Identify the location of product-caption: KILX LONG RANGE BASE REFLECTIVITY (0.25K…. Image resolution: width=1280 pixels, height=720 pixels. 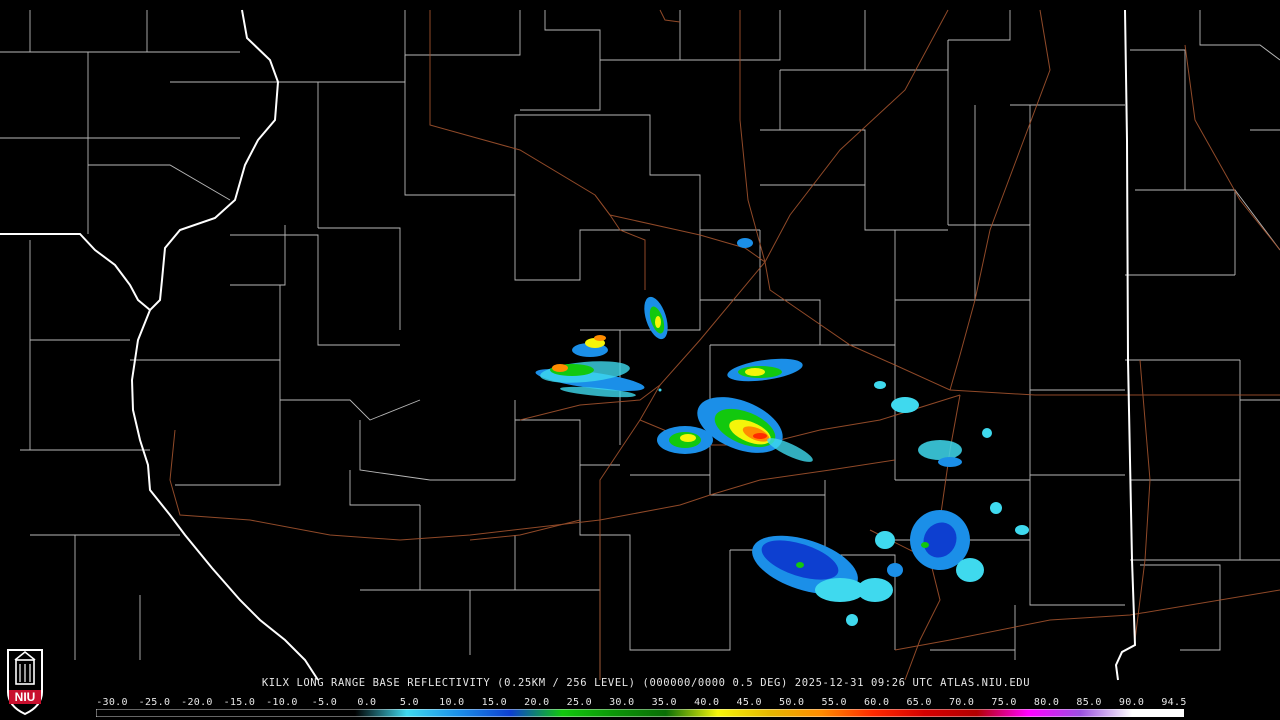
(646, 683).